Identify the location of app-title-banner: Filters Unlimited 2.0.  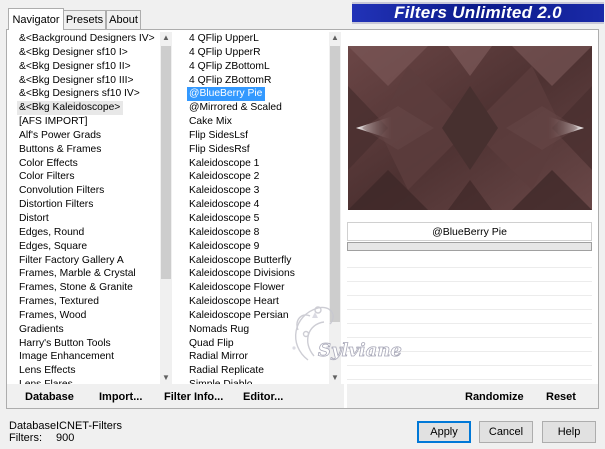
(478, 13).